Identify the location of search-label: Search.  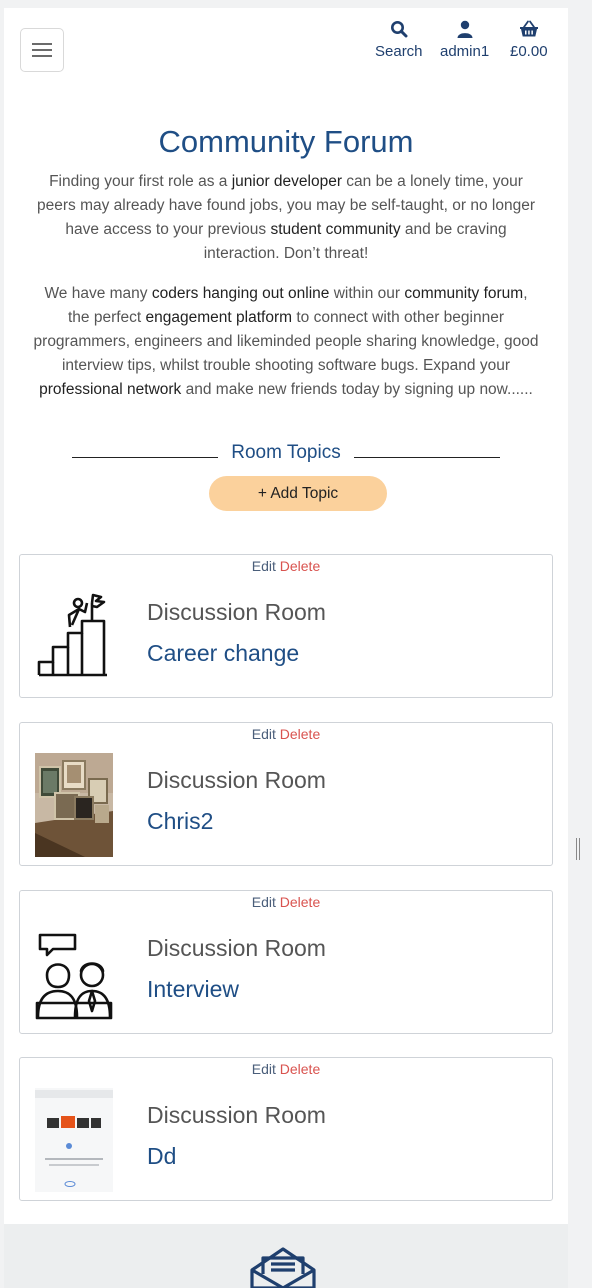
(399, 51).